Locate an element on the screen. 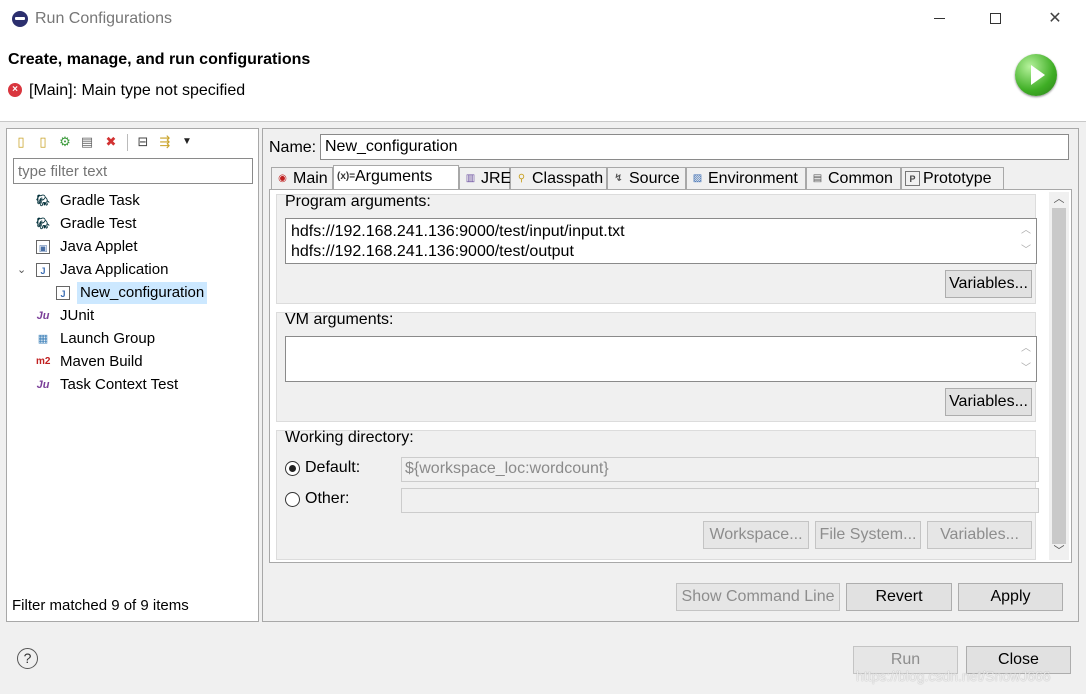  scroll-down-icon: ﹀ is located at coordinates (1059, 551).